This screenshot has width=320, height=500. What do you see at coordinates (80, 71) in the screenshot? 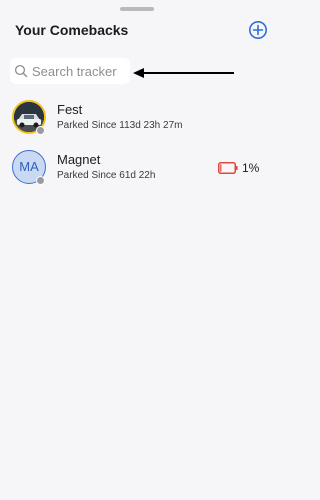
I see `search-input` at bounding box center [80, 71].